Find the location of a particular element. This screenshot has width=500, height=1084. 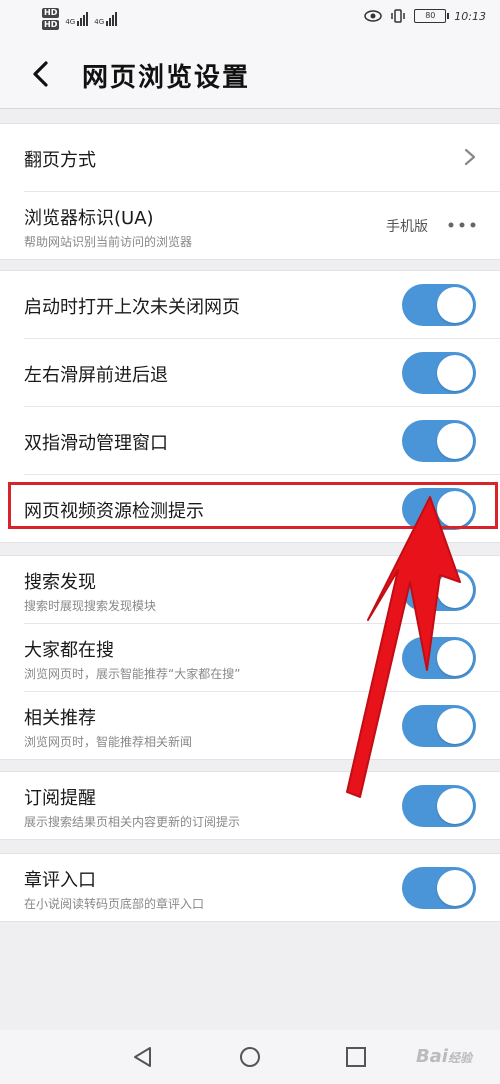

header: 网页浏览设置 is located at coordinates (250, 74).